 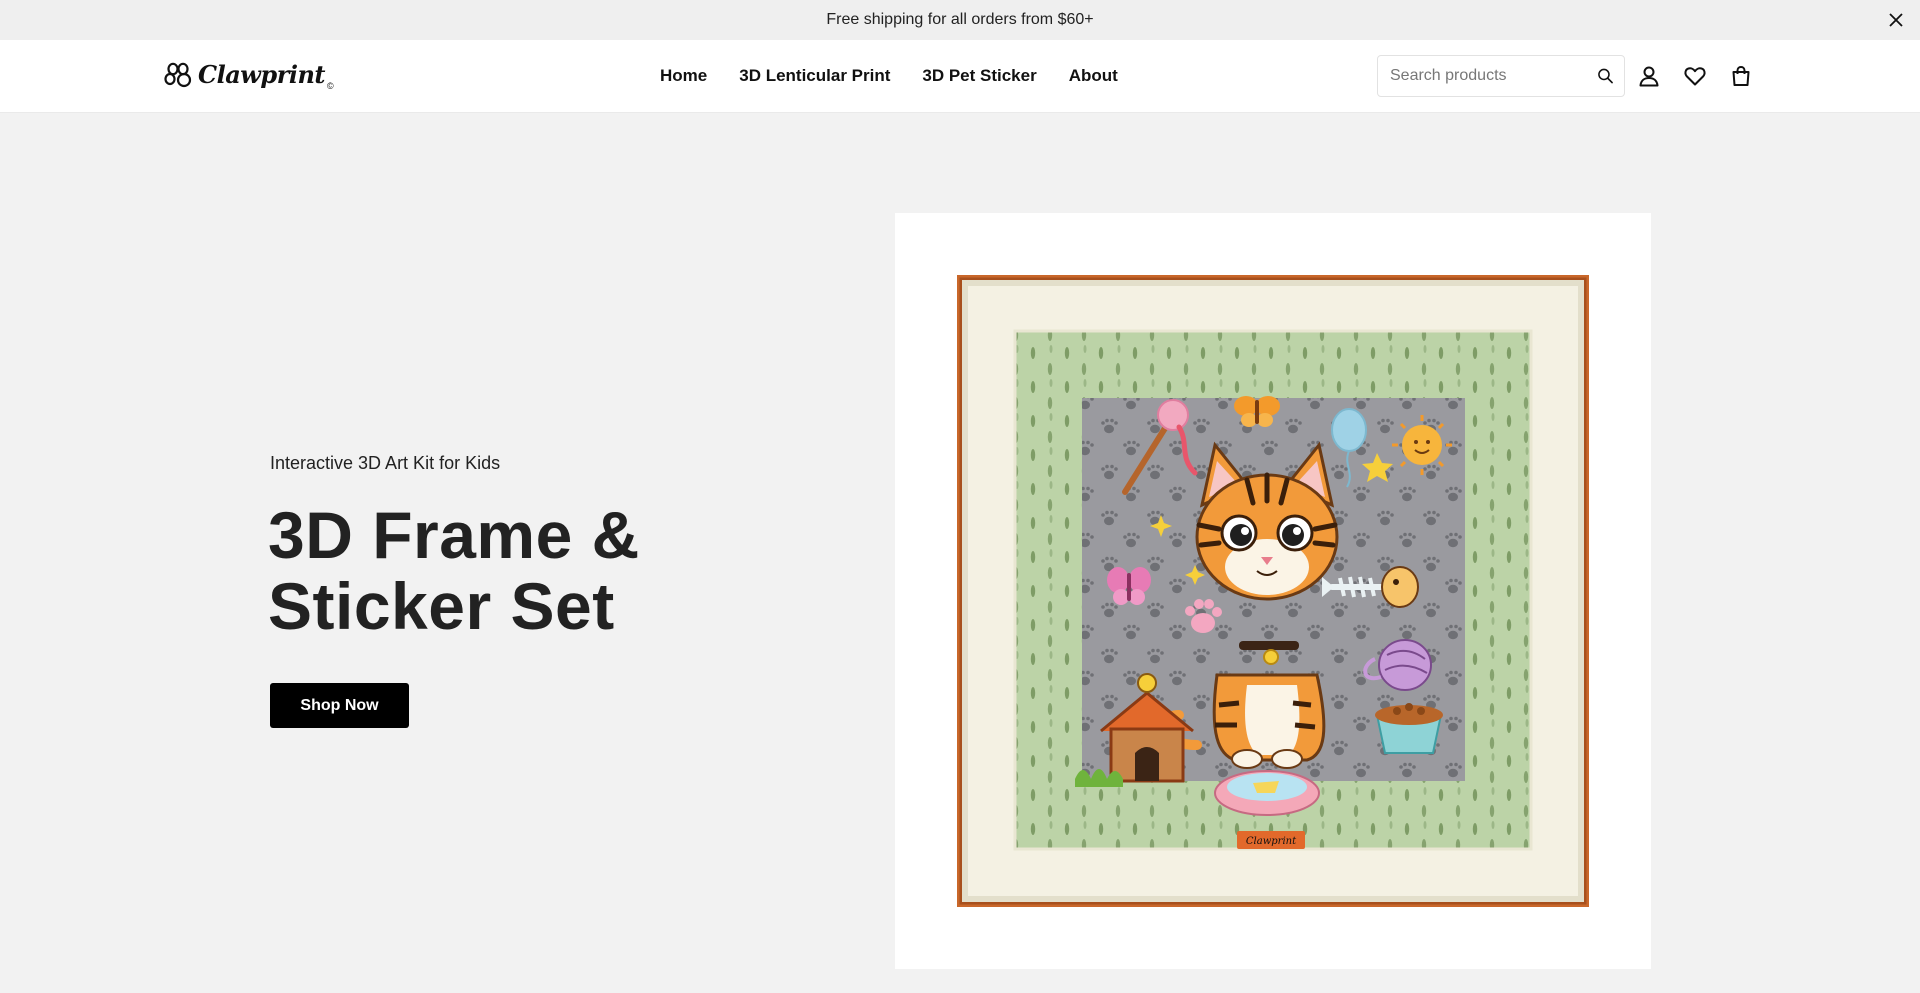 I want to click on nav-item-3d-pet-sticker: 3D Pet Sticker, so click(x=979, y=76).